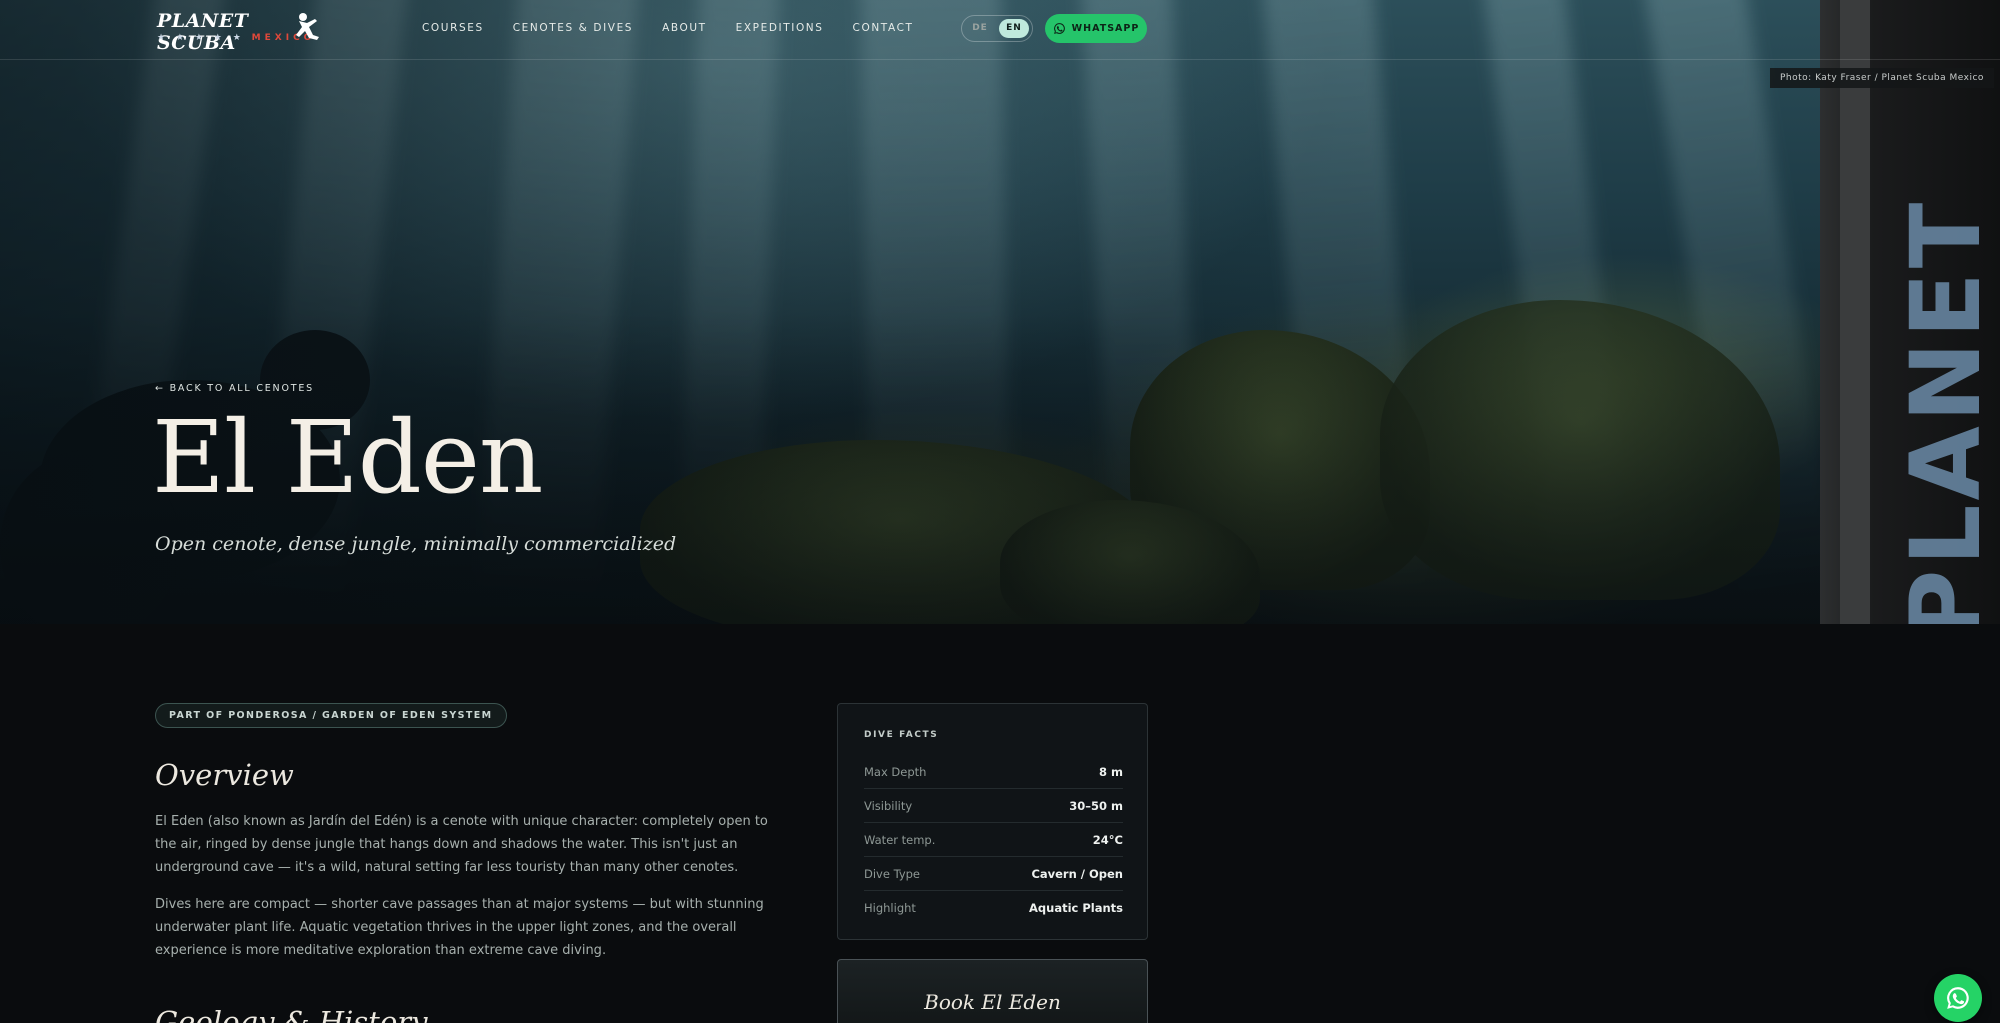 This screenshot has width=2000, height=1023. What do you see at coordinates (1105, 28) in the screenshot?
I see `whatsapp-label: WHATSAPP` at bounding box center [1105, 28].